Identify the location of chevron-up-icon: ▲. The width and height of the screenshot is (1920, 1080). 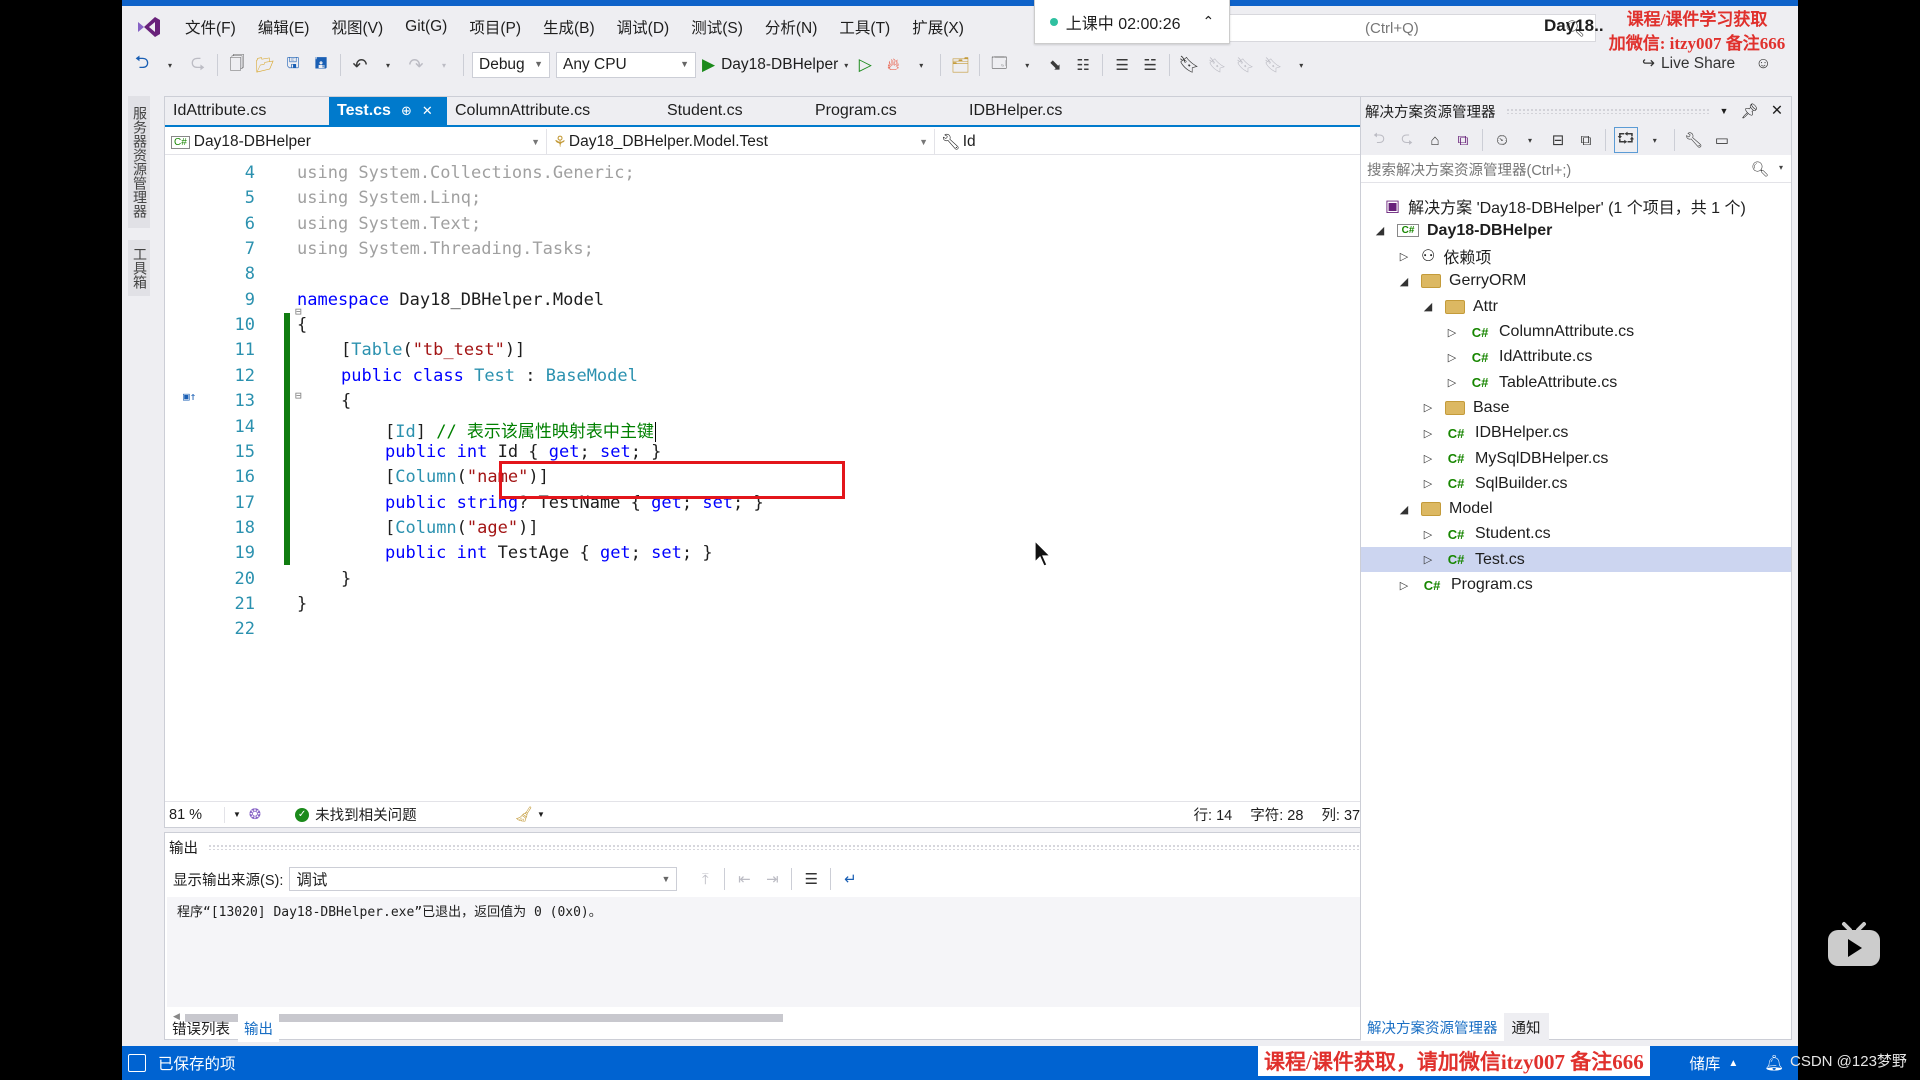
(1733, 1063).